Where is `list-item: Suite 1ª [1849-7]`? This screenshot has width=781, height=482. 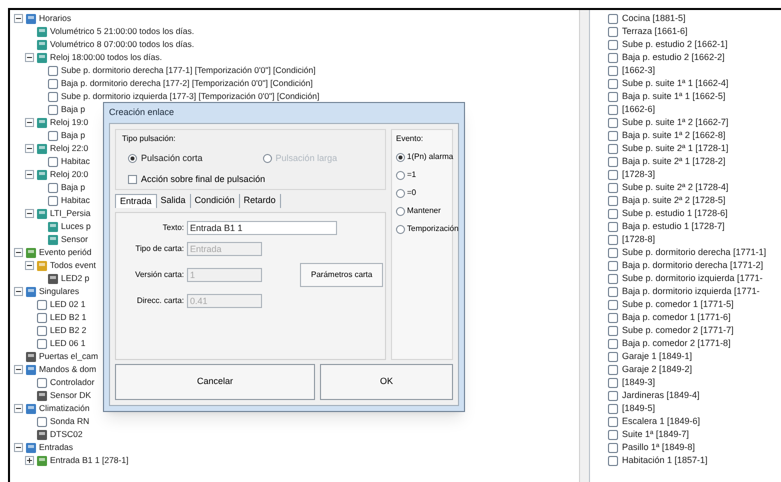 list-item: Suite 1ª [1849-7] is located at coordinates (655, 435).